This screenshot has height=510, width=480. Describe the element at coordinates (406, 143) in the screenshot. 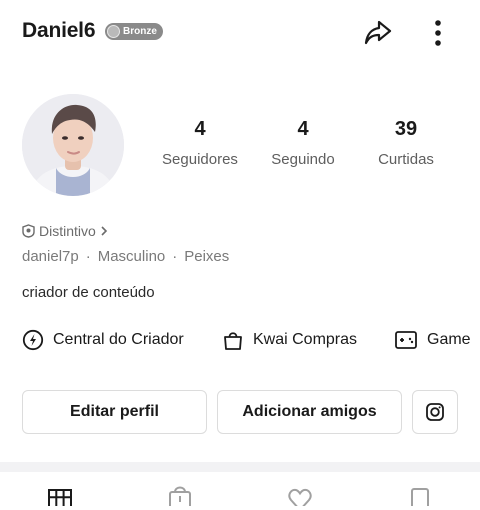

I see `likes-stat: 39 Curtidas` at that location.